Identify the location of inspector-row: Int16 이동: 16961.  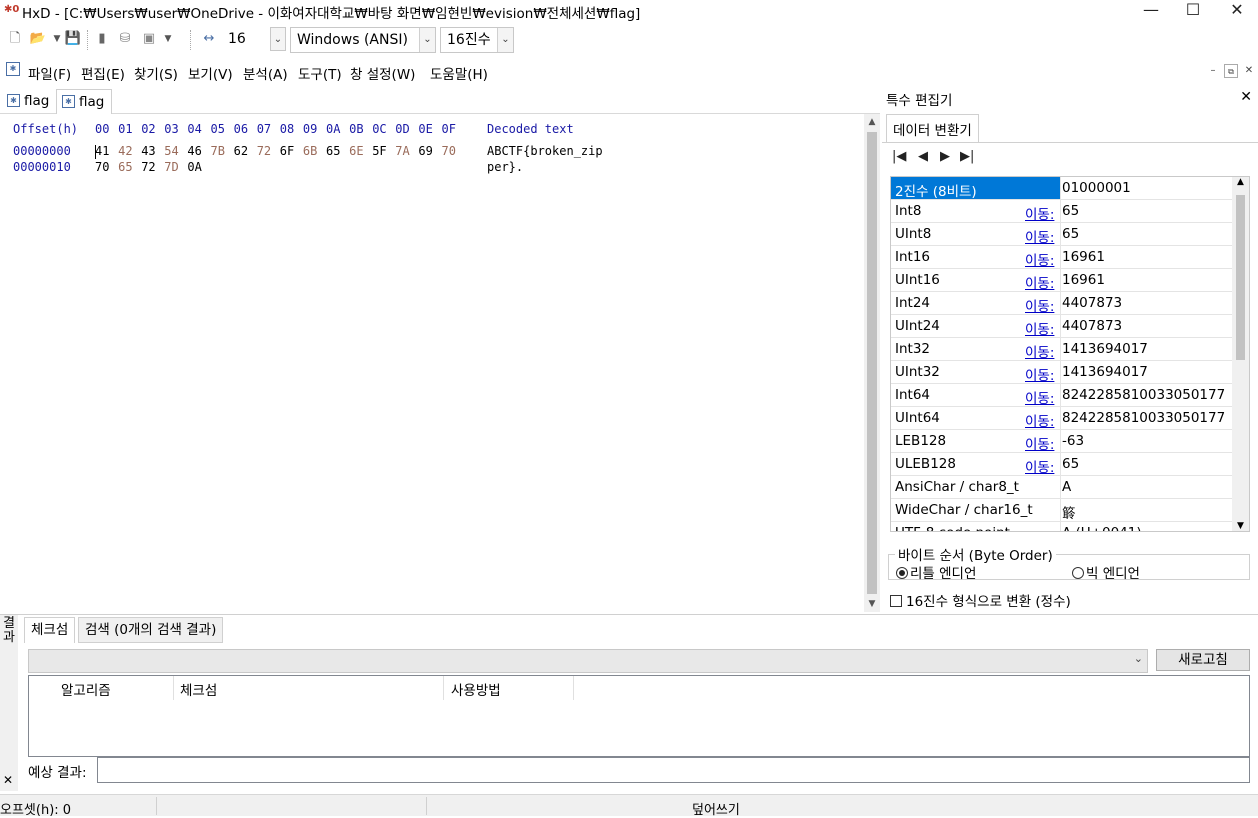
(1062, 257).